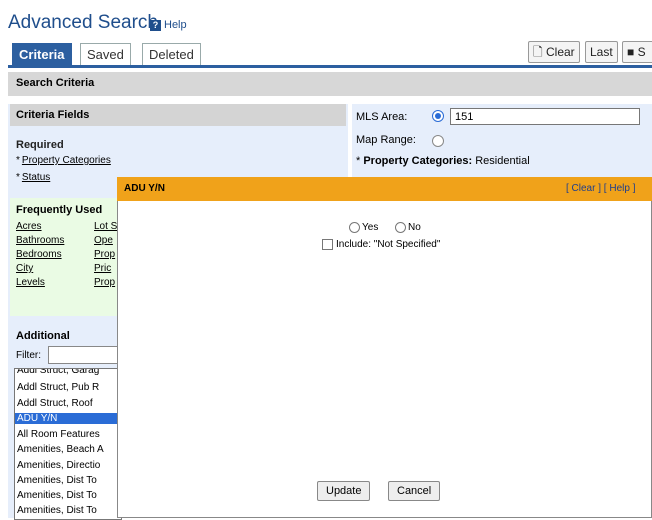 The height and width of the screenshot is (520, 652). What do you see at coordinates (104, 282) in the screenshot?
I see `freq-link-prop-2: Prop` at bounding box center [104, 282].